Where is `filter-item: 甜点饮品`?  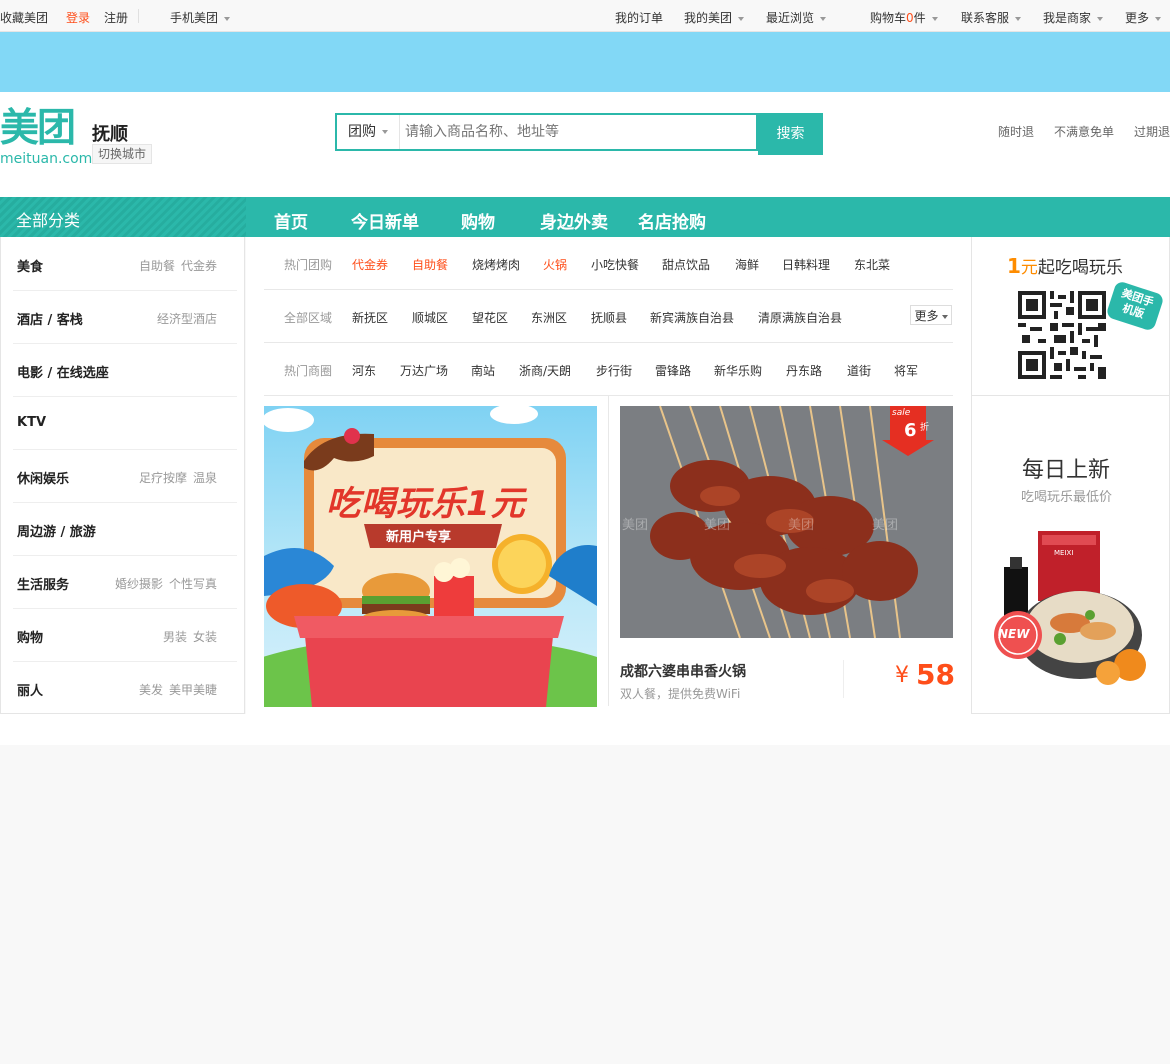 filter-item: 甜点饮品 is located at coordinates (686, 264).